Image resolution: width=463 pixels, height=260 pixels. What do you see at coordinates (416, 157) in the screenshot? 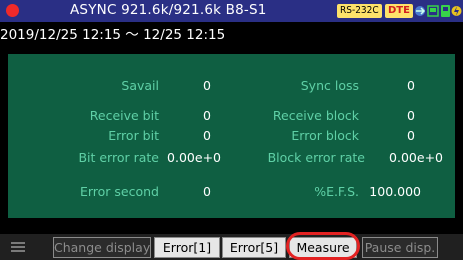
I see `block-error-rate-value: 0.00e+0` at bounding box center [416, 157].